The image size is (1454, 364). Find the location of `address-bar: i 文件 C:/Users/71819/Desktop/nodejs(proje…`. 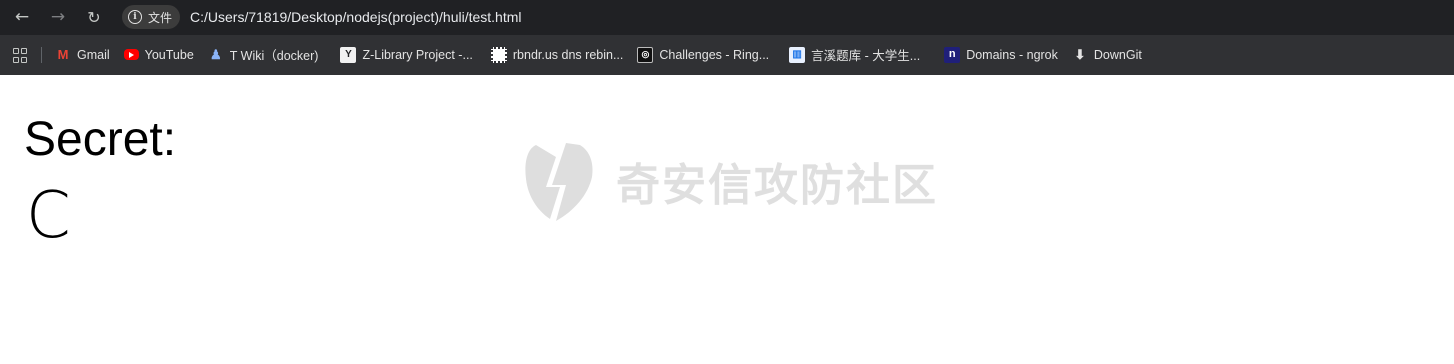

address-bar: i 文件 C:/Users/71819/Desktop/nodejs(proje… is located at coordinates (787, 17).